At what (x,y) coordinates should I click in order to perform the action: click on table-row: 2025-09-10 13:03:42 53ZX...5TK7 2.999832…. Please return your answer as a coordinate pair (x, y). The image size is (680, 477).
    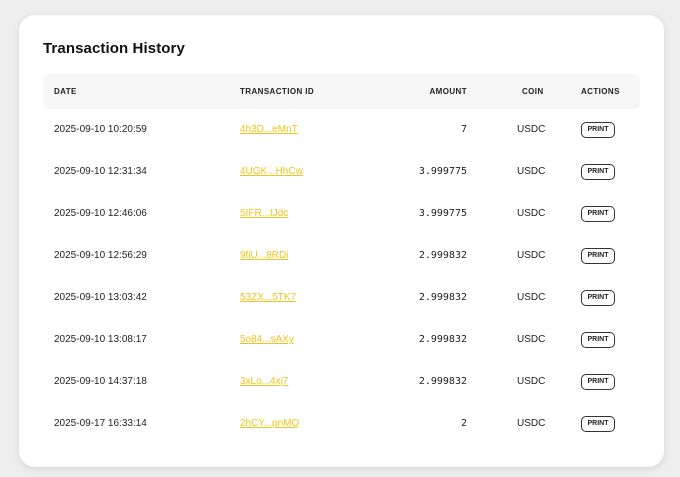
    Looking at the image, I should click on (341, 298).